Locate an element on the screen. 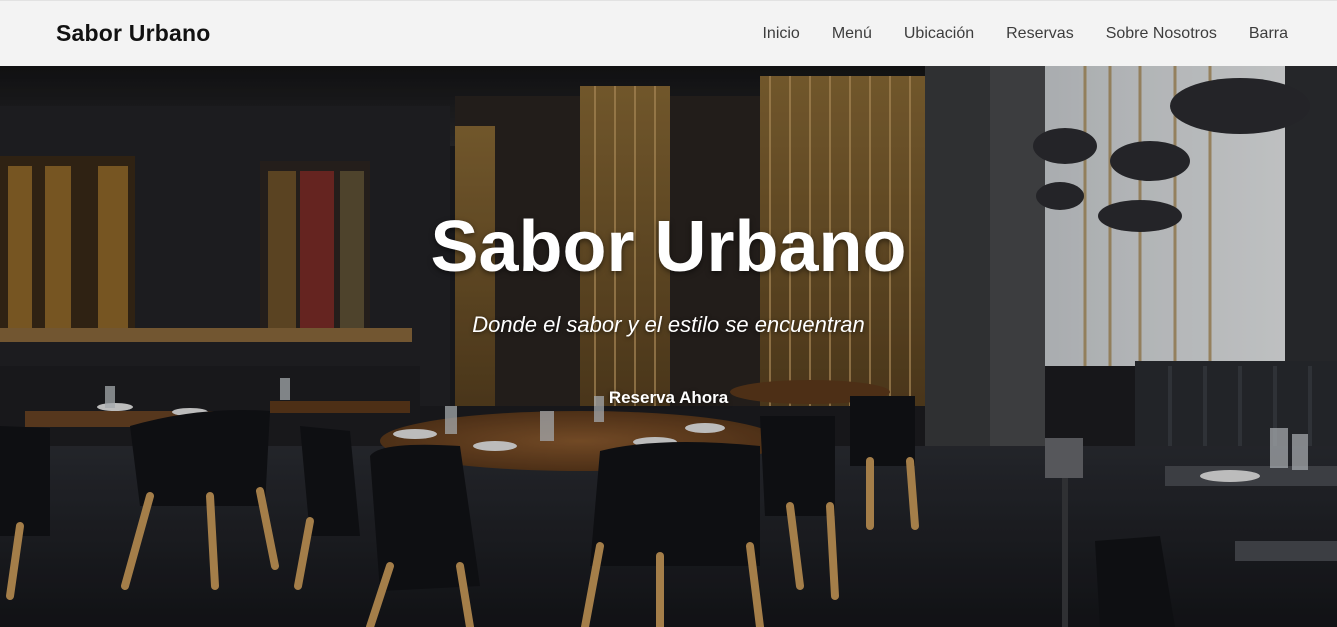 Image resolution: width=1337 pixels, height=627 pixels. hero-subtitle: Donde el sabor y el estilo se encuentran is located at coordinates (668, 324).